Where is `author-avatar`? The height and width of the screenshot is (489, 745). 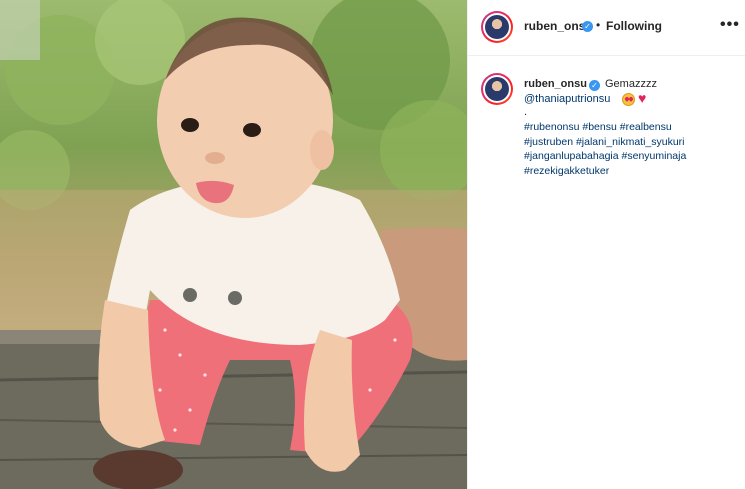
author-avatar is located at coordinates (497, 27).